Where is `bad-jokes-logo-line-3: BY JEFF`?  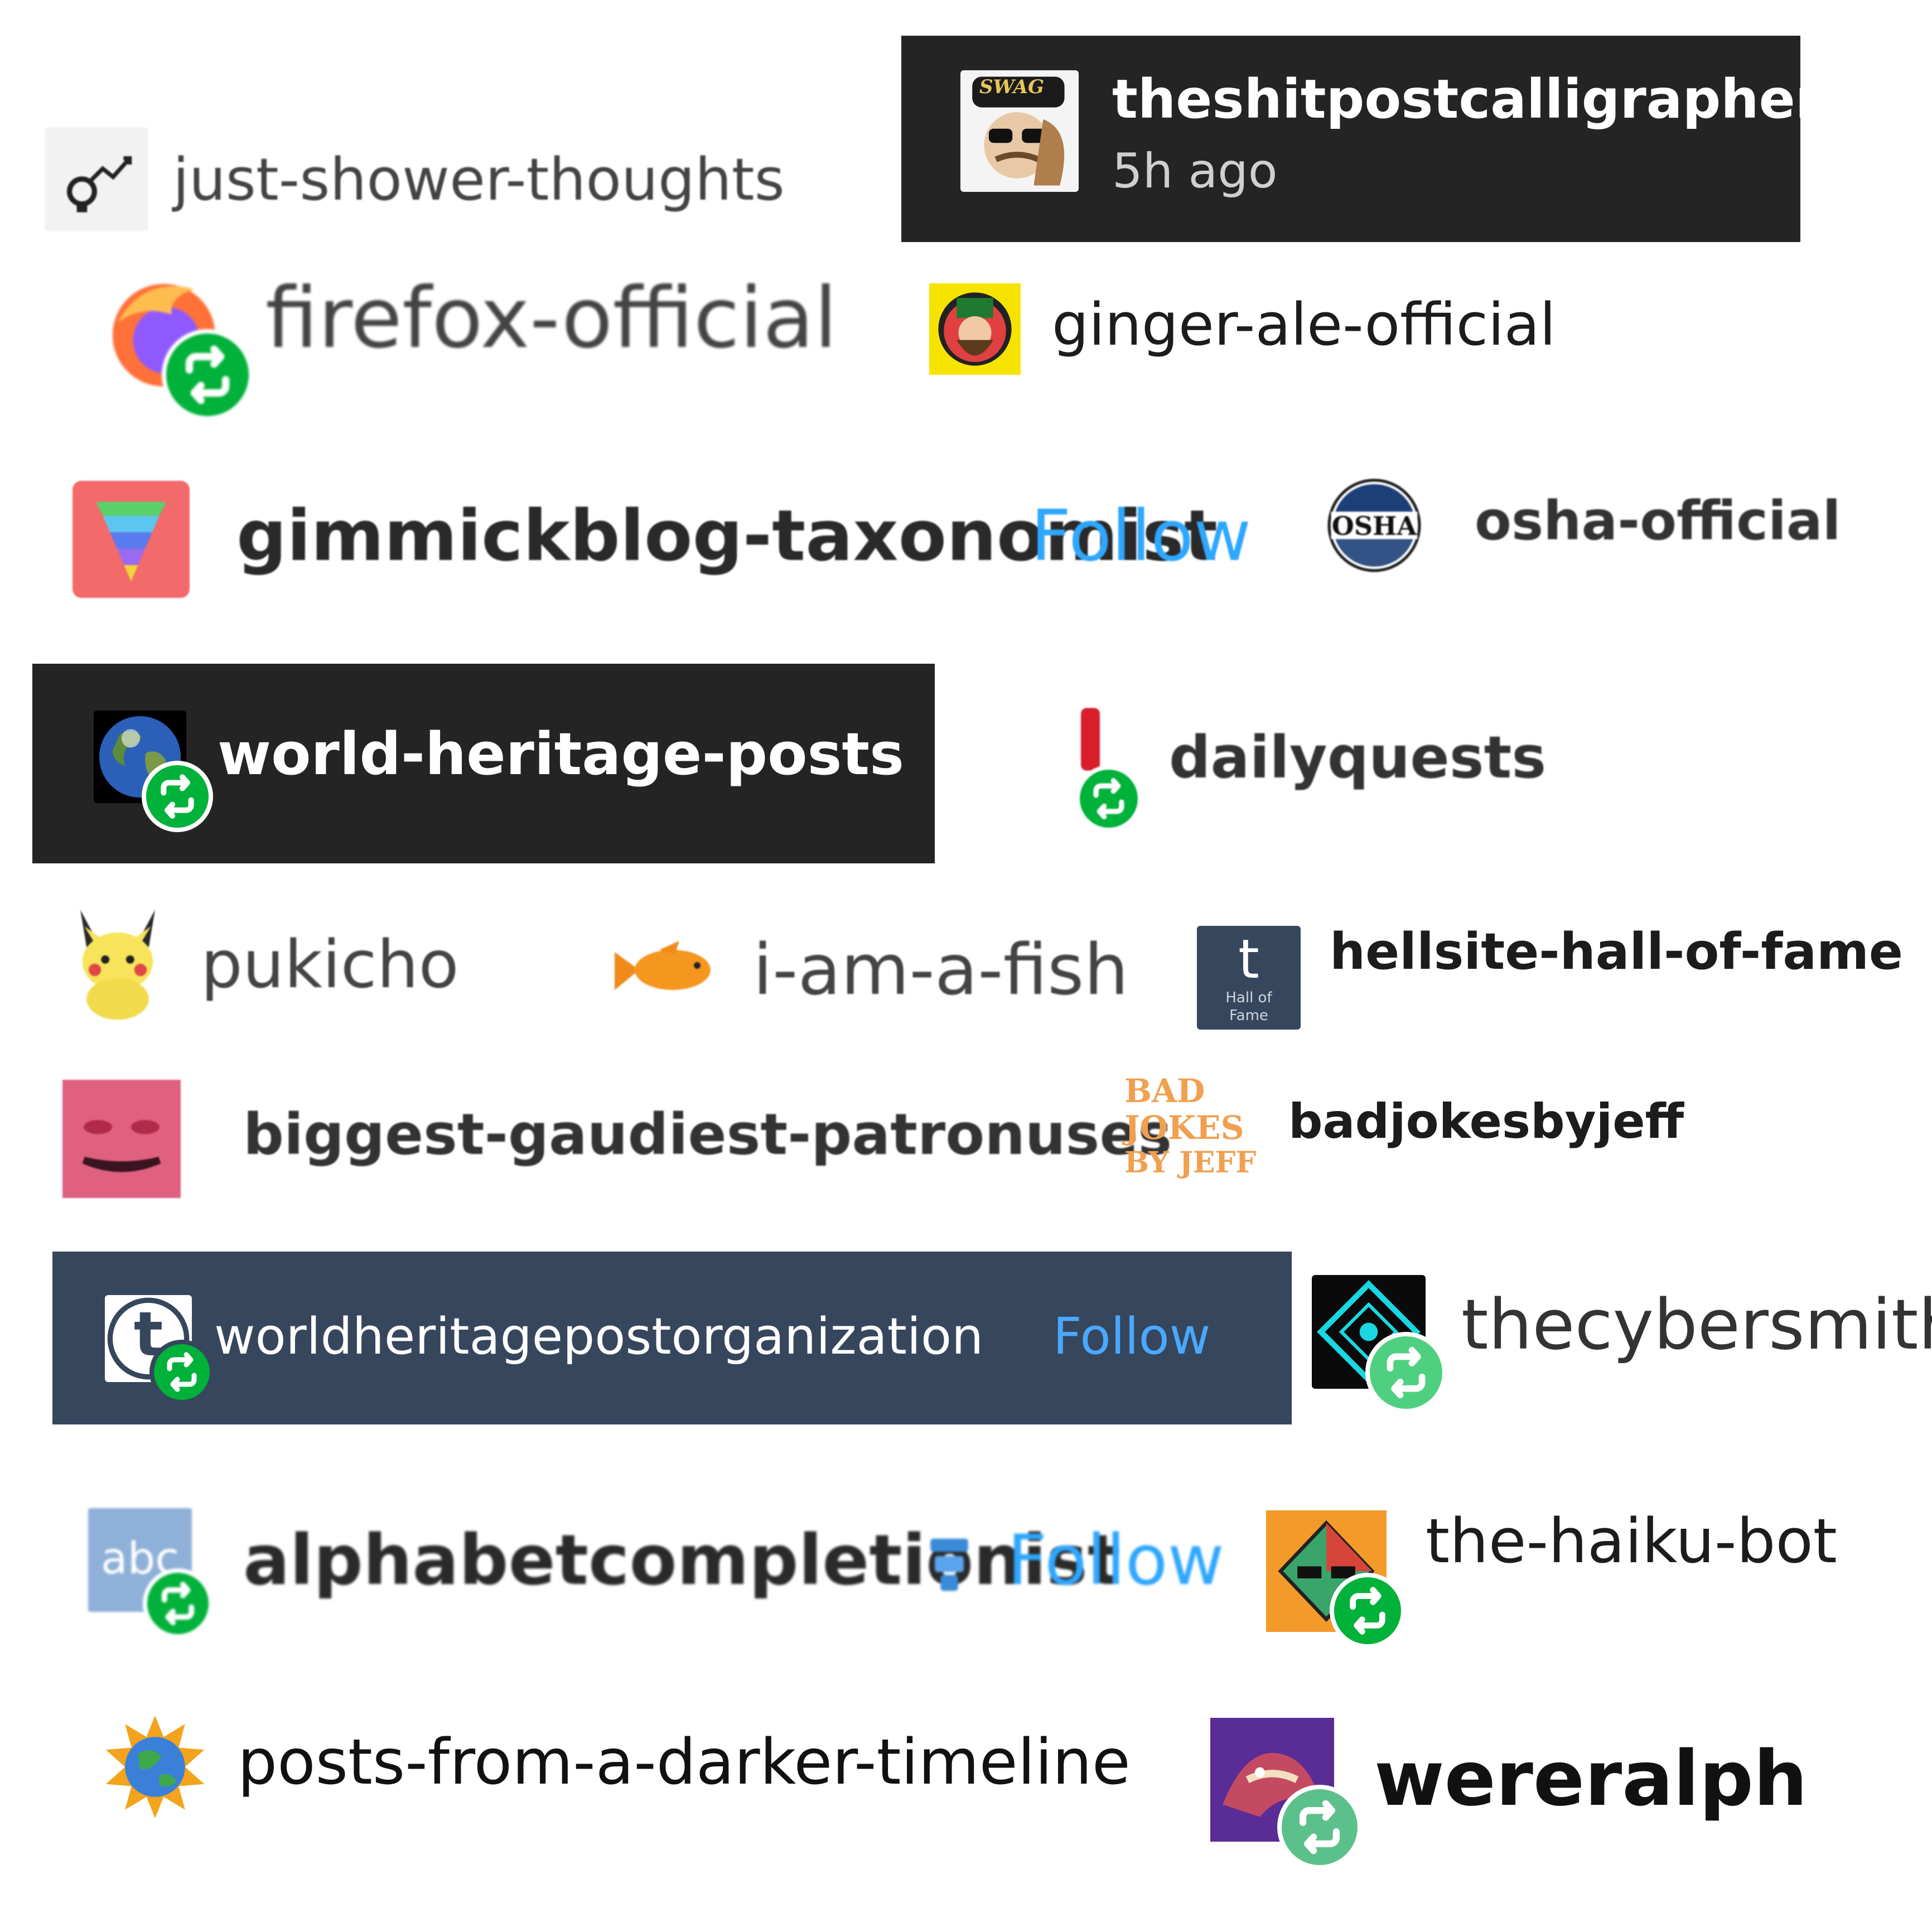
bad-jokes-logo-line-3: BY JEFF is located at coordinates (1190, 1163).